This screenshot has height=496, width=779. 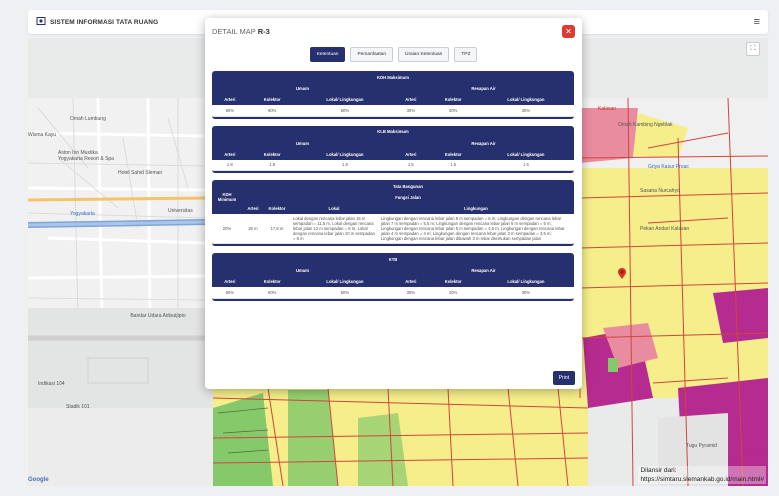 What do you see at coordinates (234, 31) in the screenshot?
I see `modal-title-prefix: DETAIL MAP` at bounding box center [234, 31].